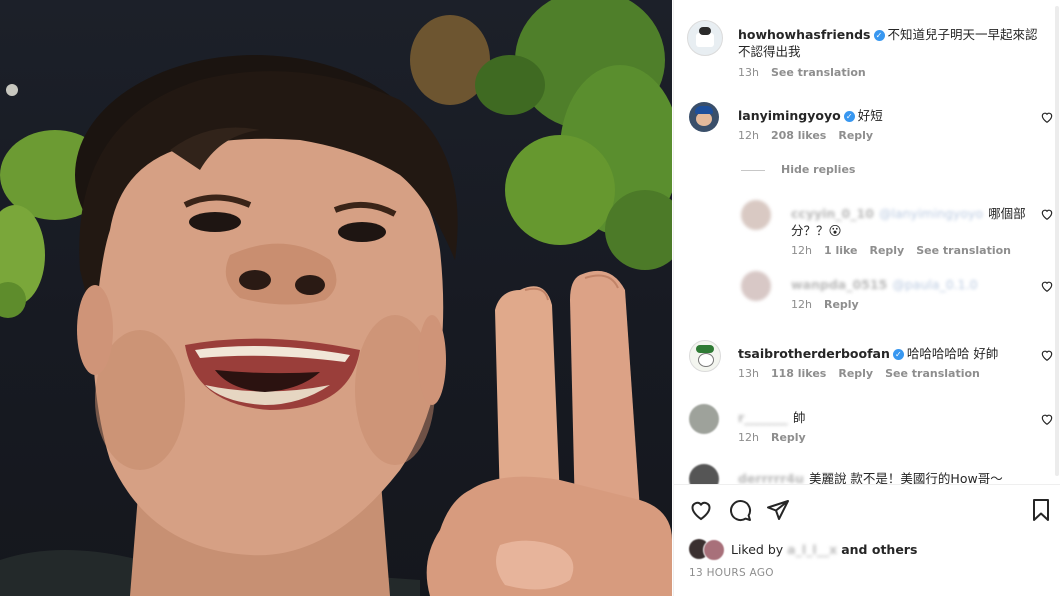 This screenshot has height=596, width=1060. What do you see at coordinates (867, 484) in the screenshot?
I see `actions-divider` at bounding box center [867, 484].